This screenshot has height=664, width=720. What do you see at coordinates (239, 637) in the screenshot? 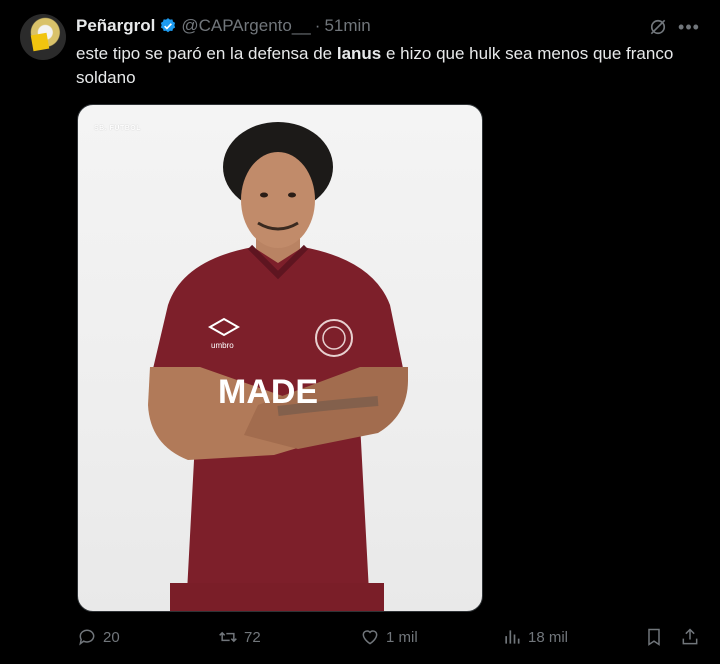
I see `repost-button: 72` at bounding box center [239, 637].